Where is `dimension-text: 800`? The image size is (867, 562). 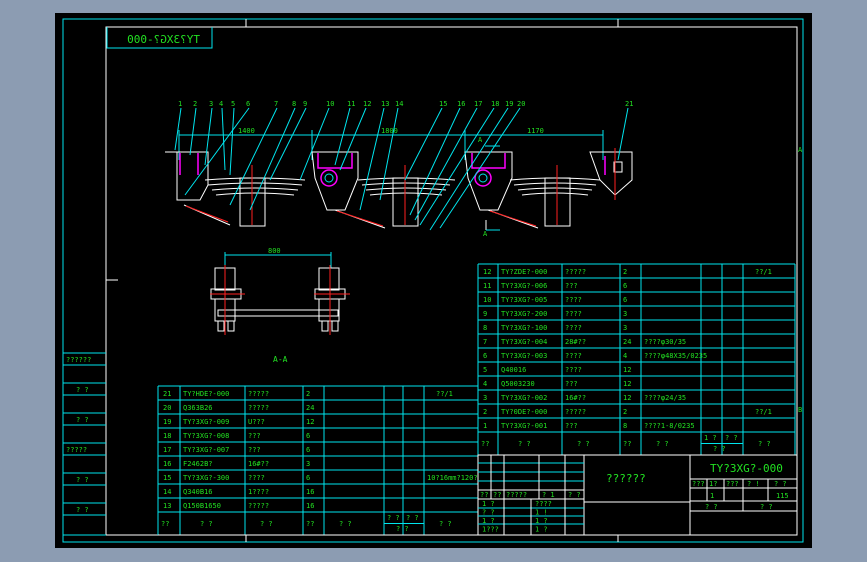 dimension-text: 800 is located at coordinates (274, 251).